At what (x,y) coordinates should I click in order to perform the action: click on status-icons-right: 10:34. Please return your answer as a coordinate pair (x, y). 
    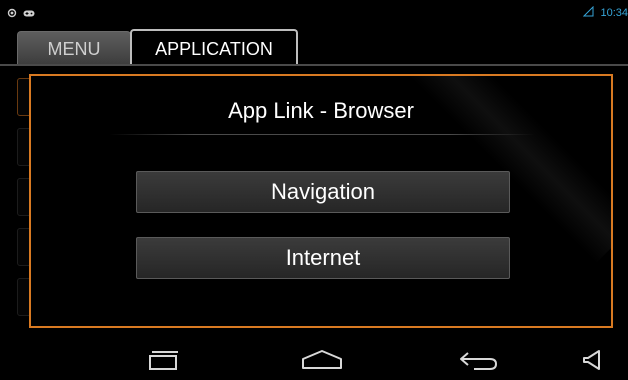
    Looking at the image, I should click on (605, 13).